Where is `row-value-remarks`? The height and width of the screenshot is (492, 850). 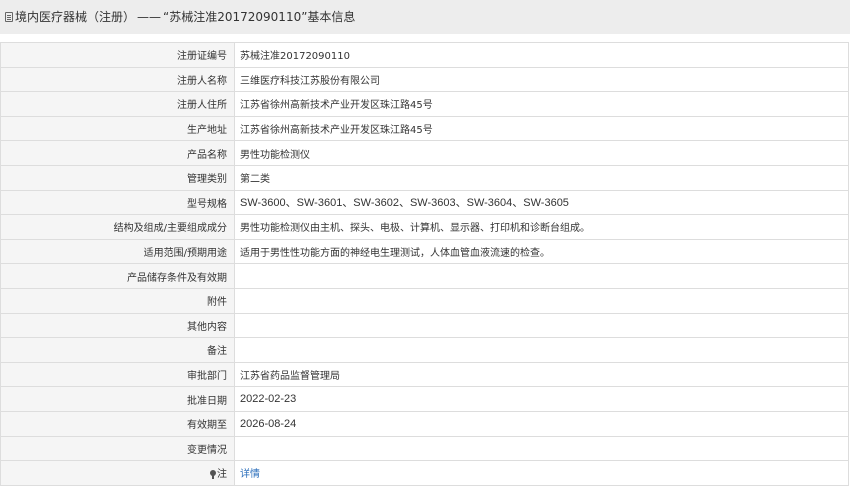
row-value-remarks is located at coordinates (541, 350).